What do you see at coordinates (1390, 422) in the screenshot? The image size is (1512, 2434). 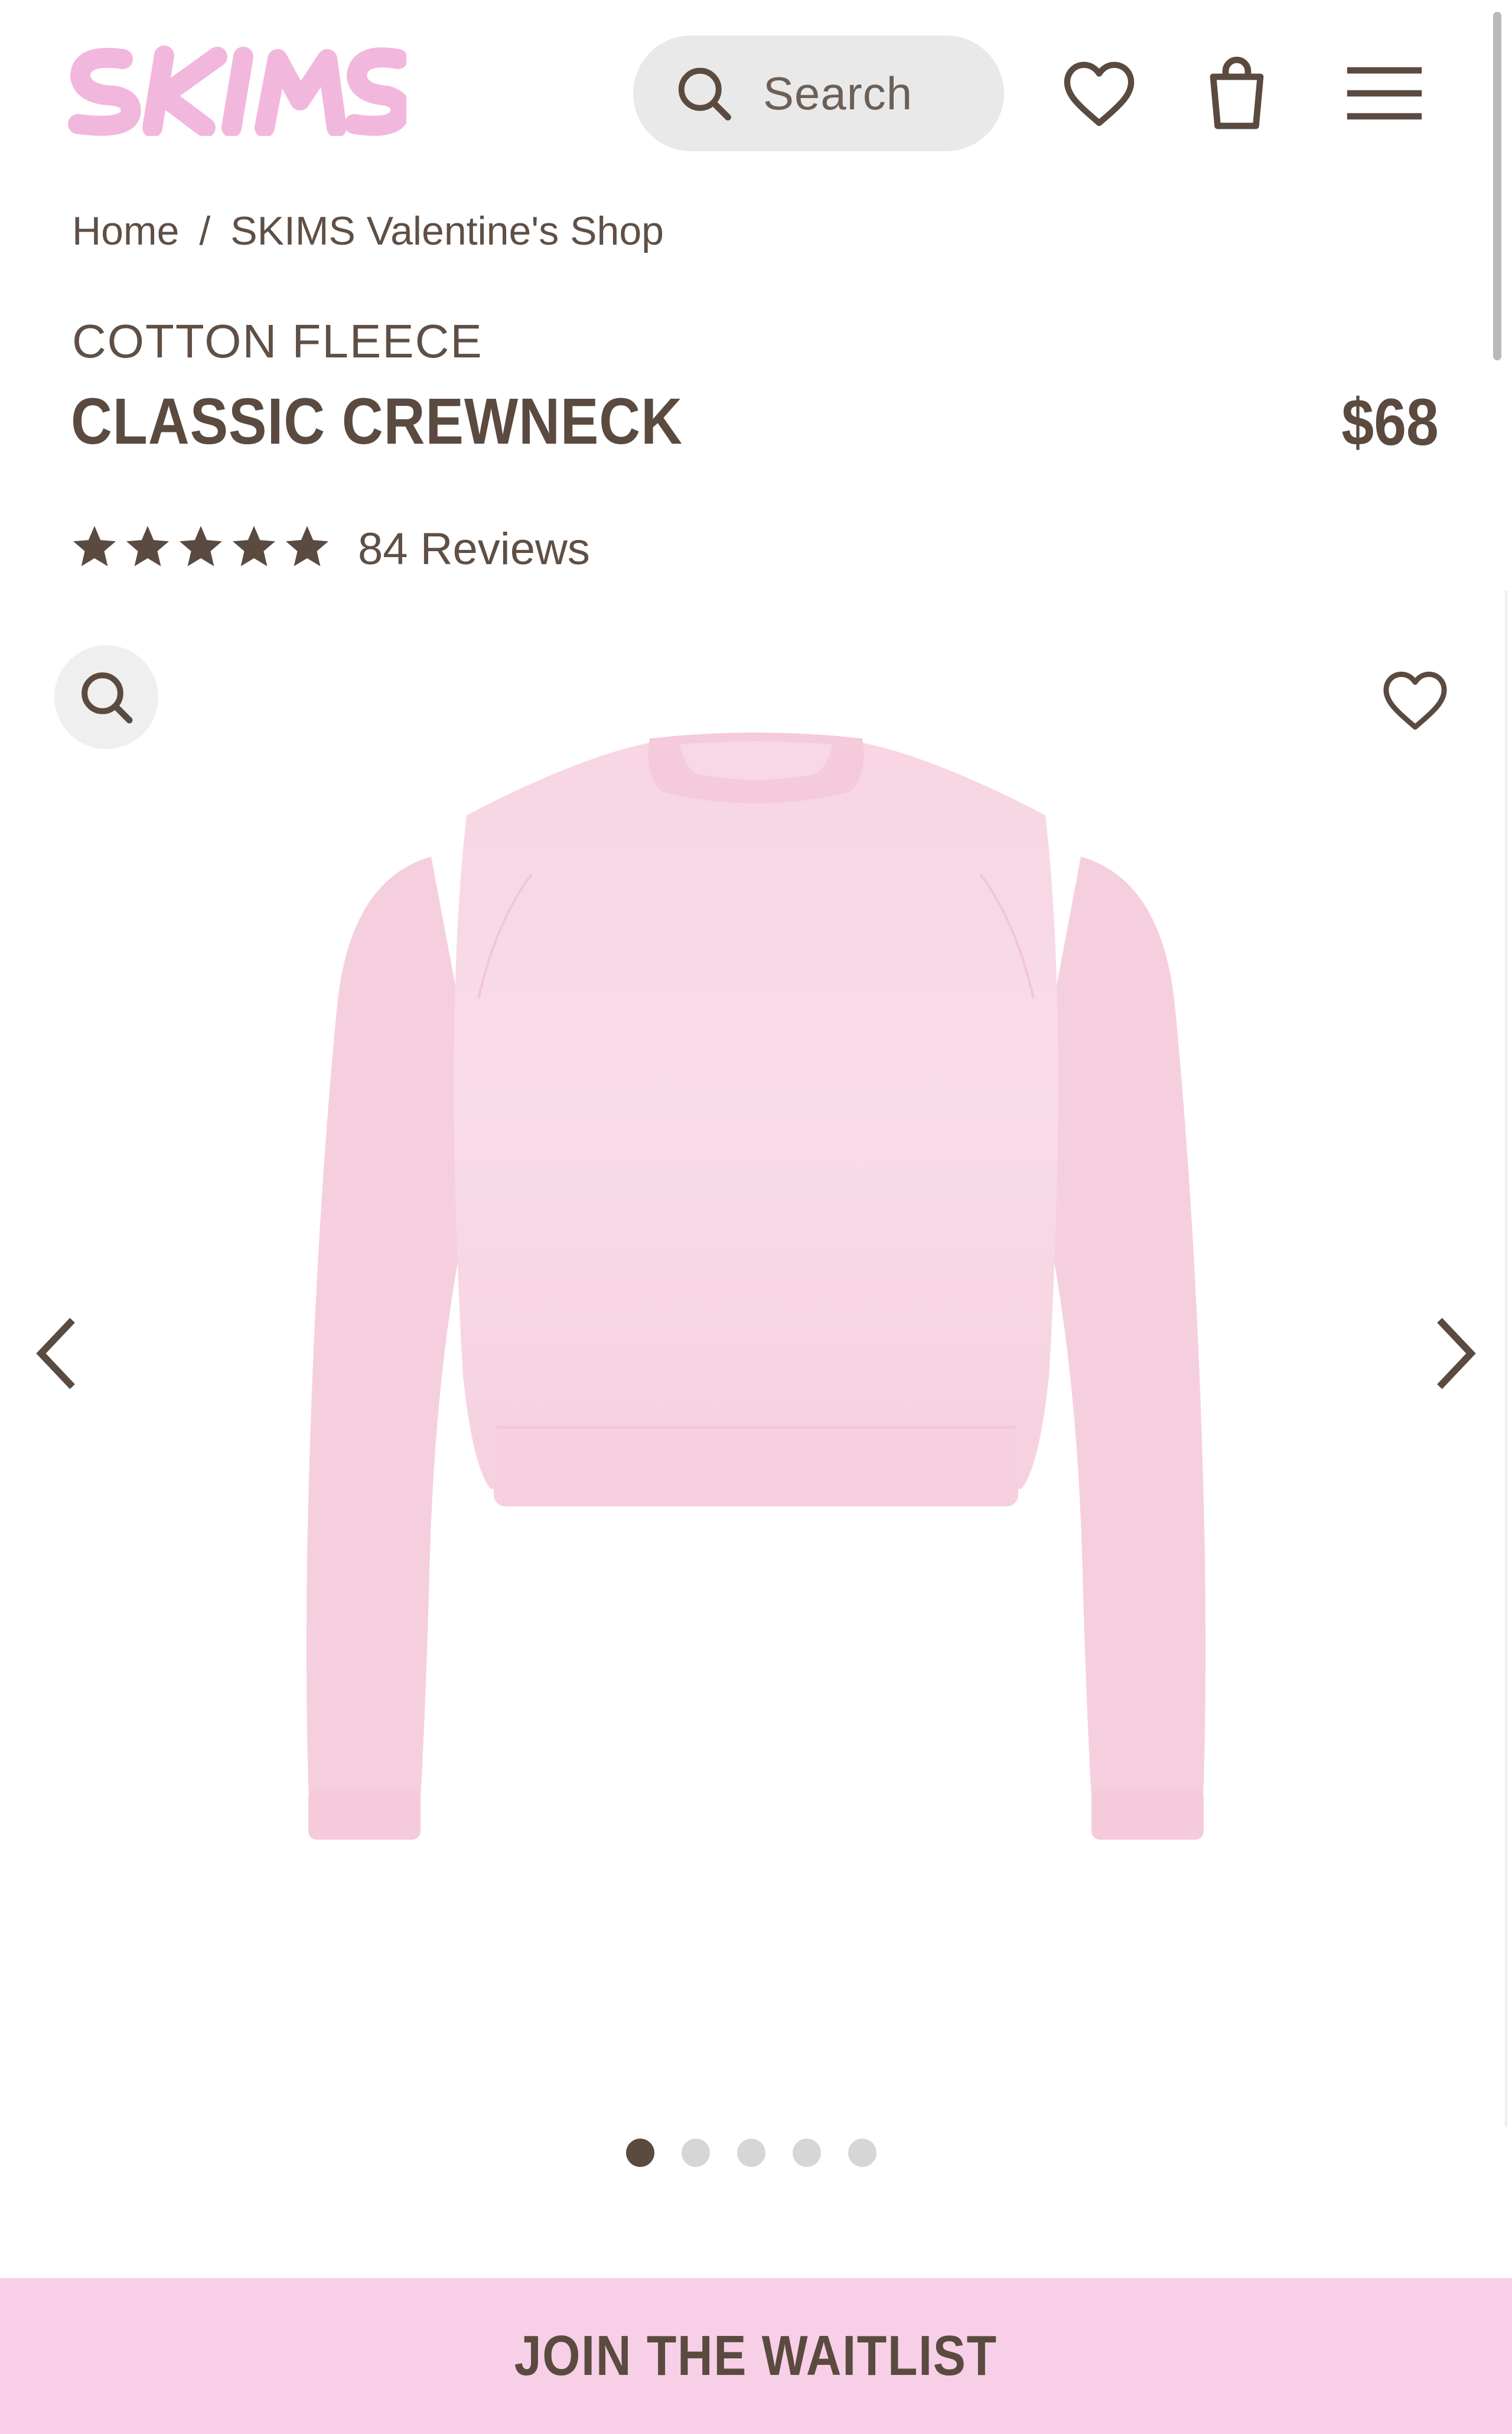 I see `product-price: $68` at bounding box center [1390, 422].